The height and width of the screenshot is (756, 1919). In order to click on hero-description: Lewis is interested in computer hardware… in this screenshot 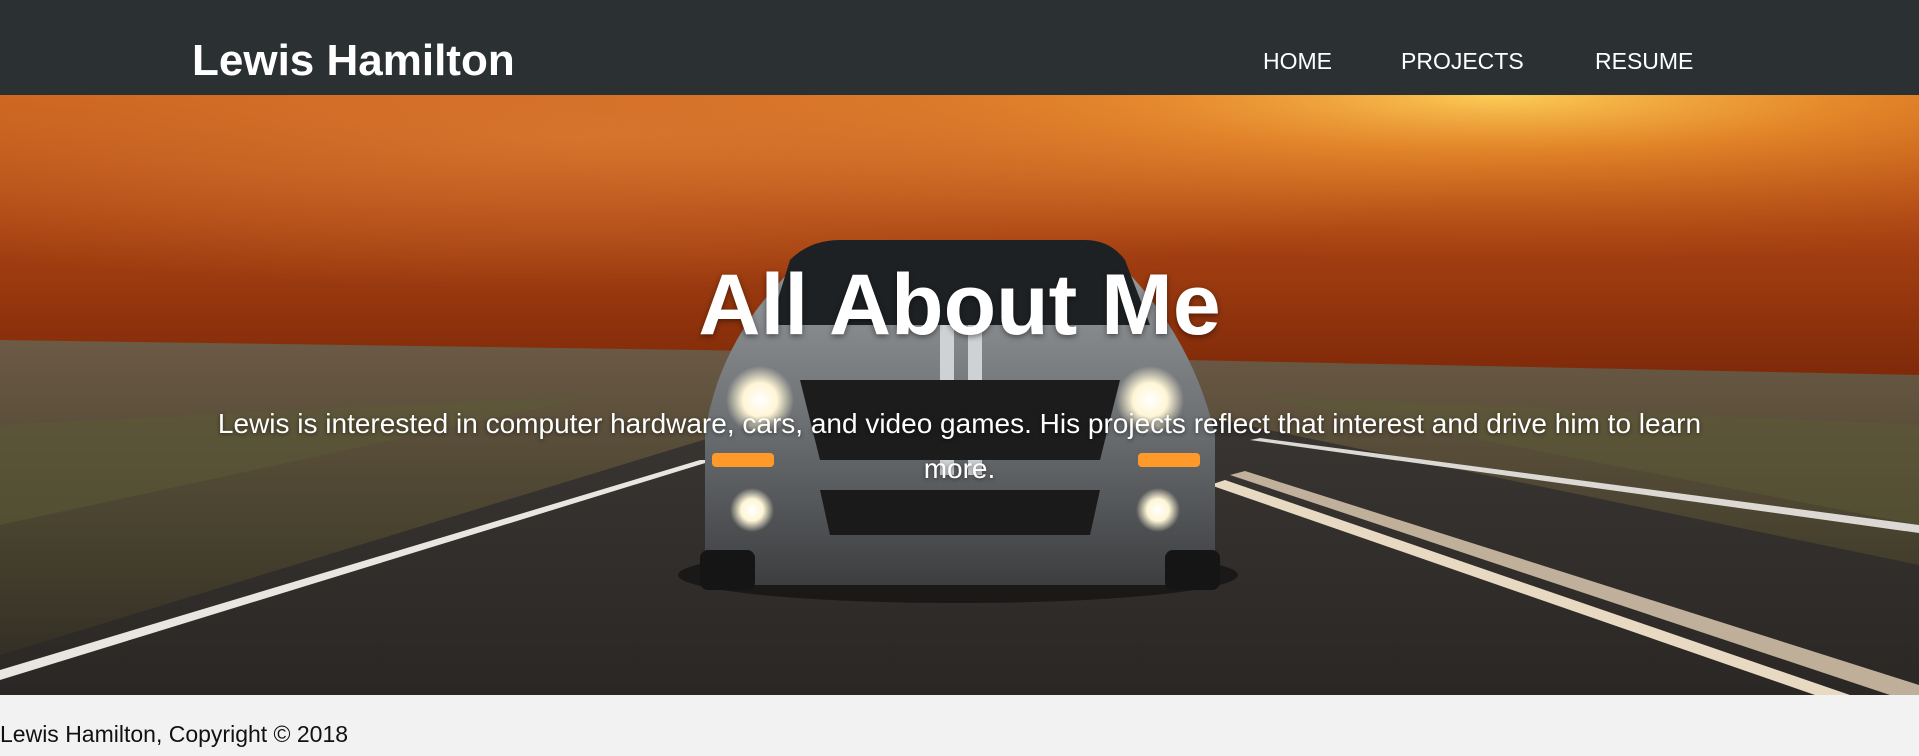, I will do `click(959, 446)`.